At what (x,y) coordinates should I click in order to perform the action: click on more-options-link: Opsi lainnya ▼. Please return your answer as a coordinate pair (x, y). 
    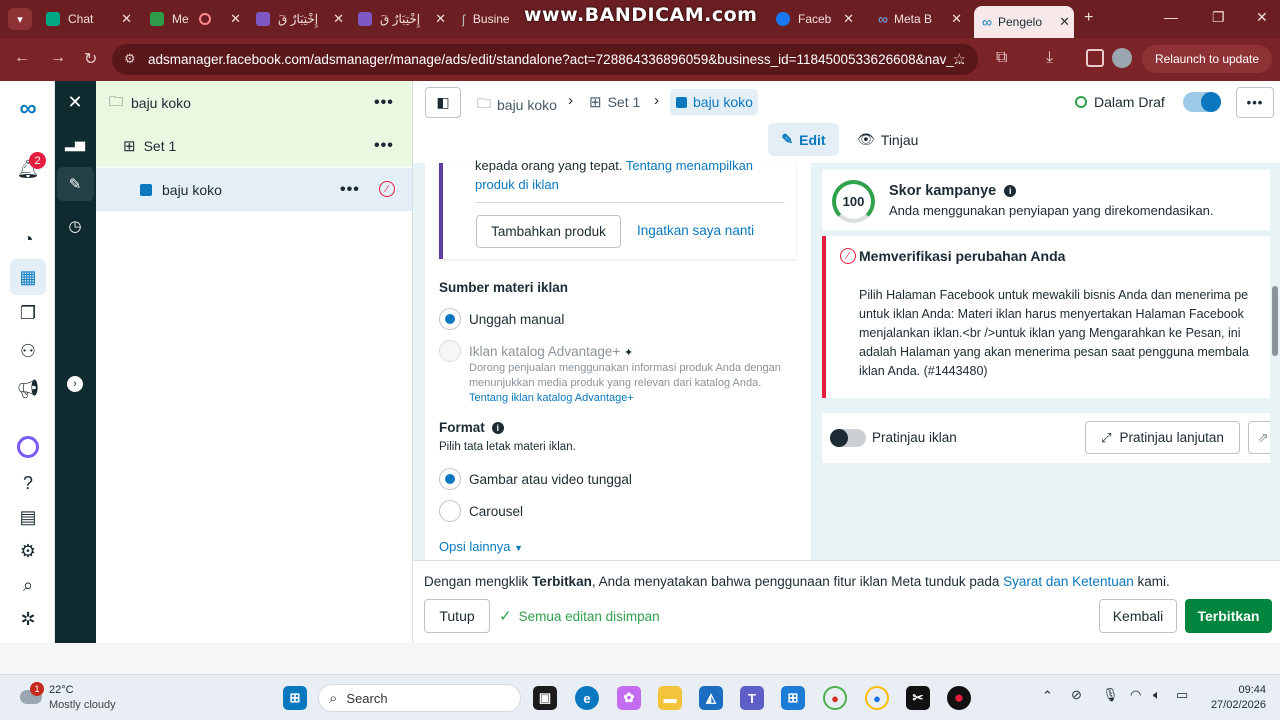
    Looking at the image, I should click on (481, 546).